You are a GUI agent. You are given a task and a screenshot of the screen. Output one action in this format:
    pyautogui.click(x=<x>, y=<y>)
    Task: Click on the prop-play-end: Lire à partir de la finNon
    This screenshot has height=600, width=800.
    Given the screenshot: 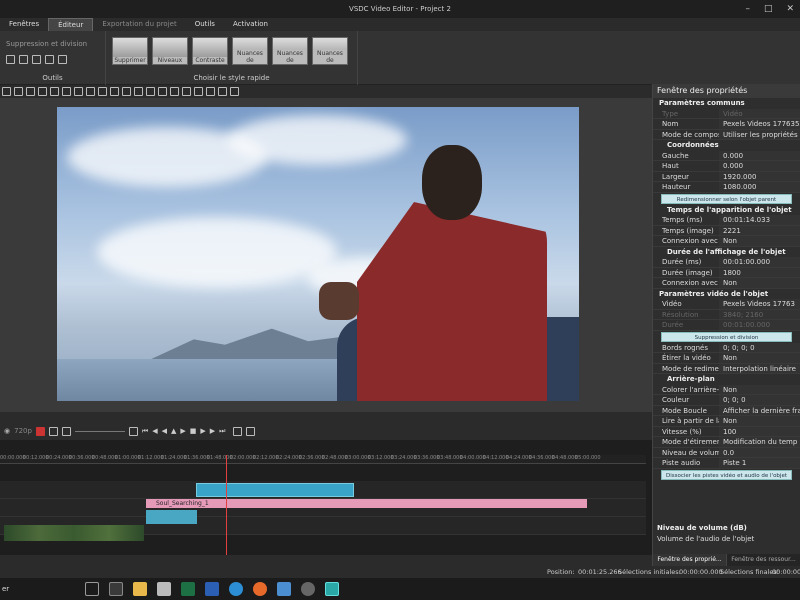 What is the action you would take?
    pyautogui.click(x=726, y=421)
    